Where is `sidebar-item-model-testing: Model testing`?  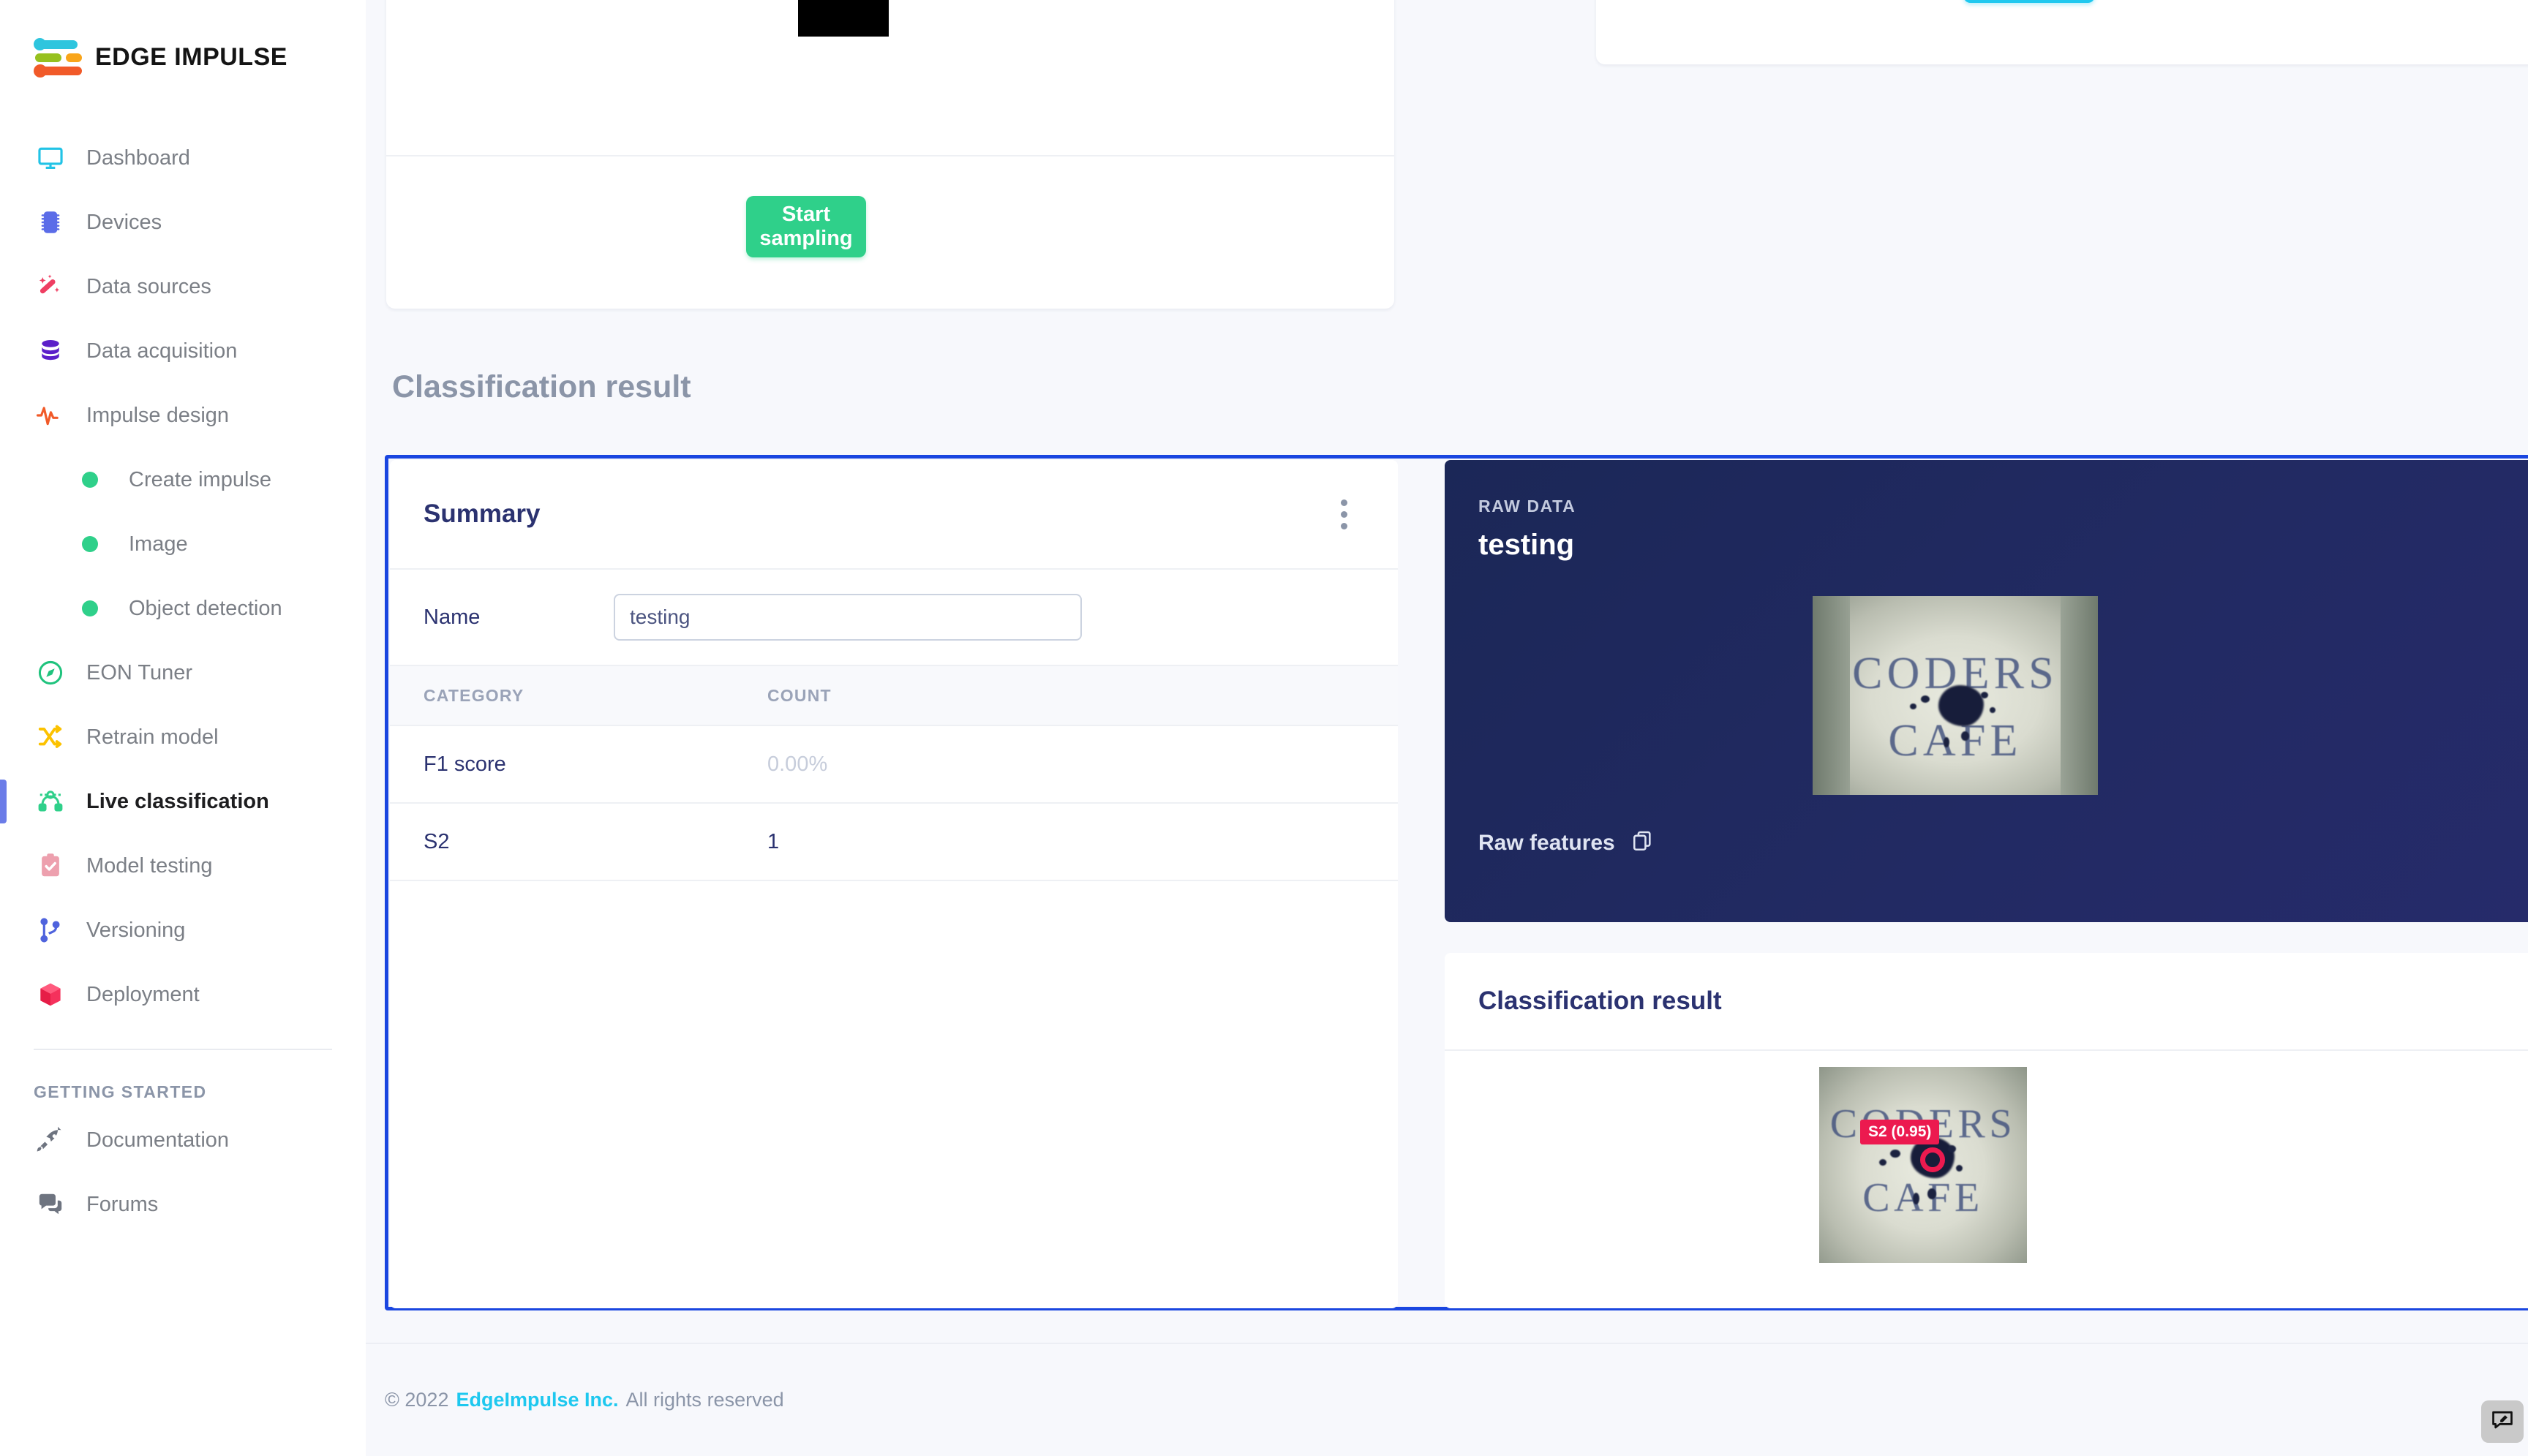
sidebar-item-model-testing: Model testing is located at coordinates (183, 866).